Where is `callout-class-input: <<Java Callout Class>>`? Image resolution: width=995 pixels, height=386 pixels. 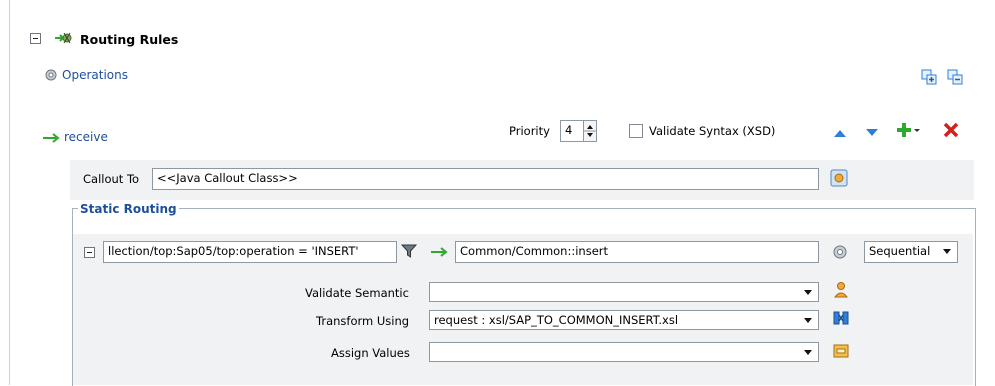
callout-class-input: <<Java Callout Class>> is located at coordinates (485, 179).